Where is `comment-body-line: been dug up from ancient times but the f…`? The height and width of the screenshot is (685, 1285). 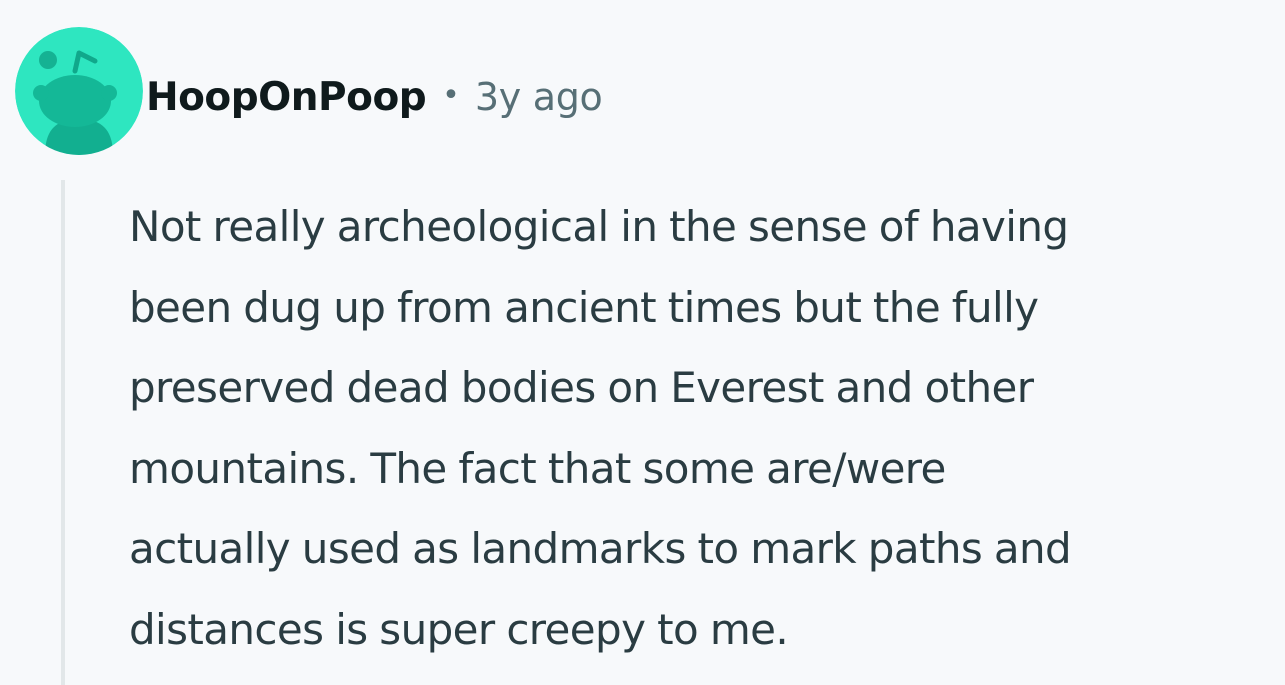 comment-body-line: been dug up from ancient times but the f… is located at coordinates (584, 307).